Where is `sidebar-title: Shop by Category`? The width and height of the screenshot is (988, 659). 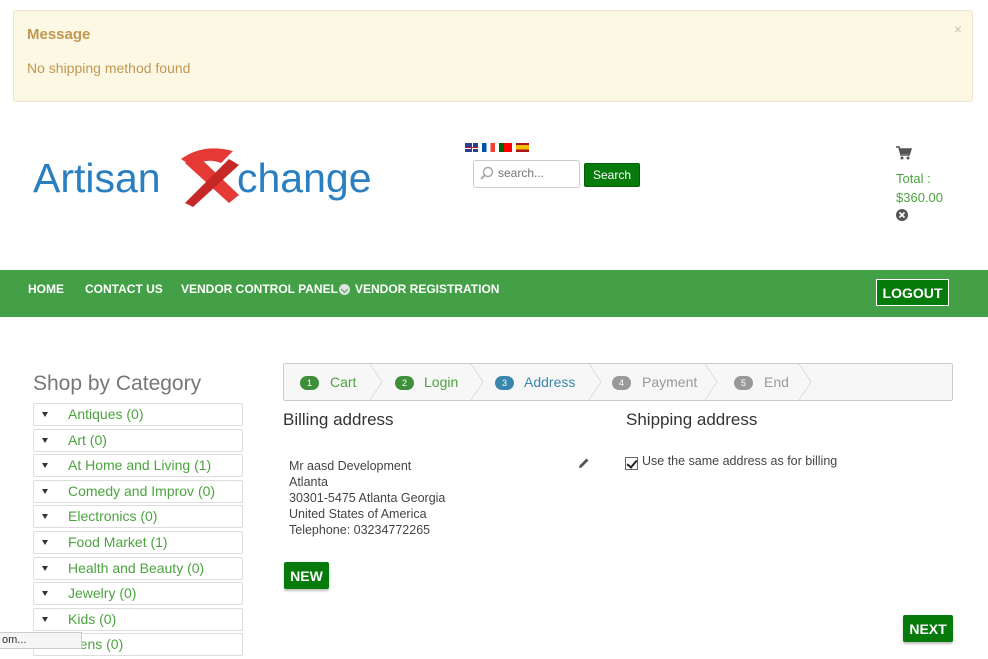 sidebar-title: Shop by Category is located at coordinates (117, 383).